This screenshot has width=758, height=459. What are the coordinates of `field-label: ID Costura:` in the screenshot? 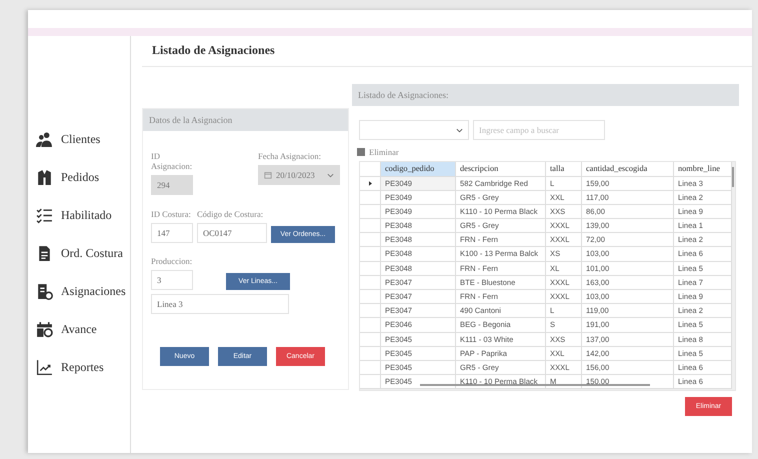 It's located at (171, 214).